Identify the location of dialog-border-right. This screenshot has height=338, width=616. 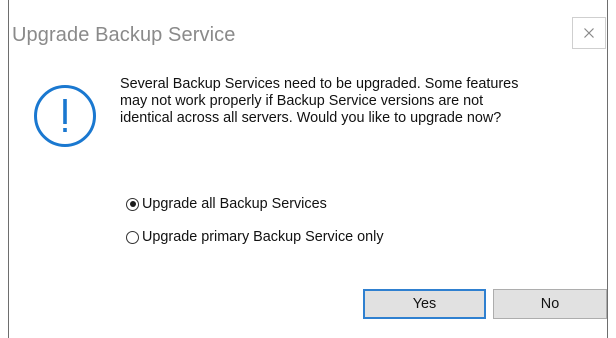
(607, 169).